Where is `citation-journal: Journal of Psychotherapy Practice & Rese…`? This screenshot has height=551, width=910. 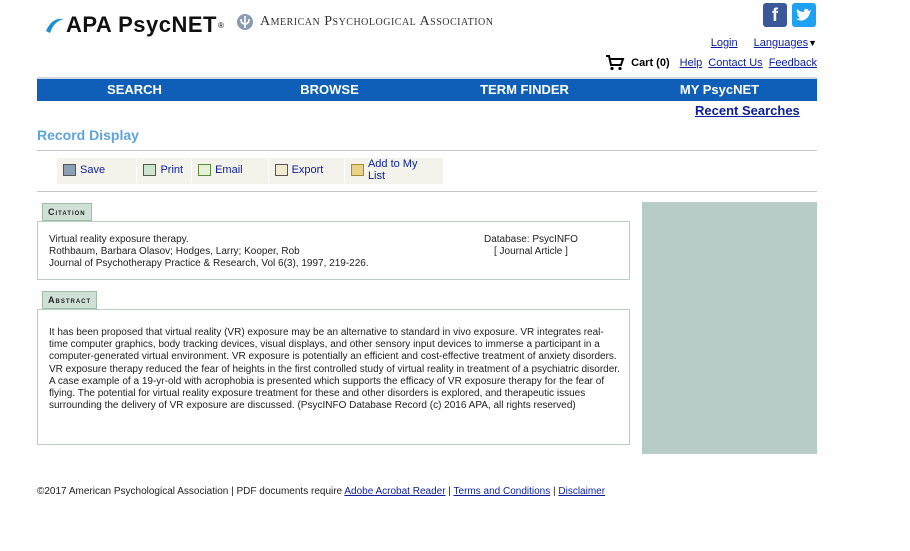 citation-journal: Journal of Psychotherapy Practice & Rese… is located at coordinates (209, 263).